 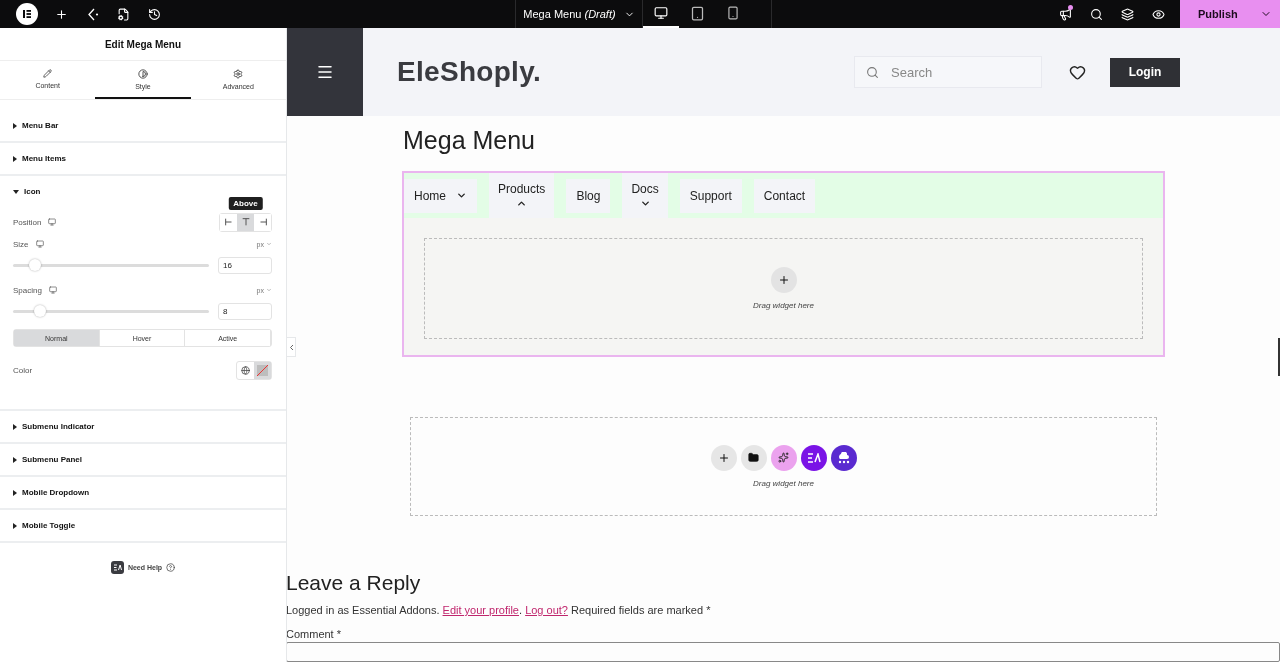 I want to click on control-label: Spacing, so click(x=27, y=290).